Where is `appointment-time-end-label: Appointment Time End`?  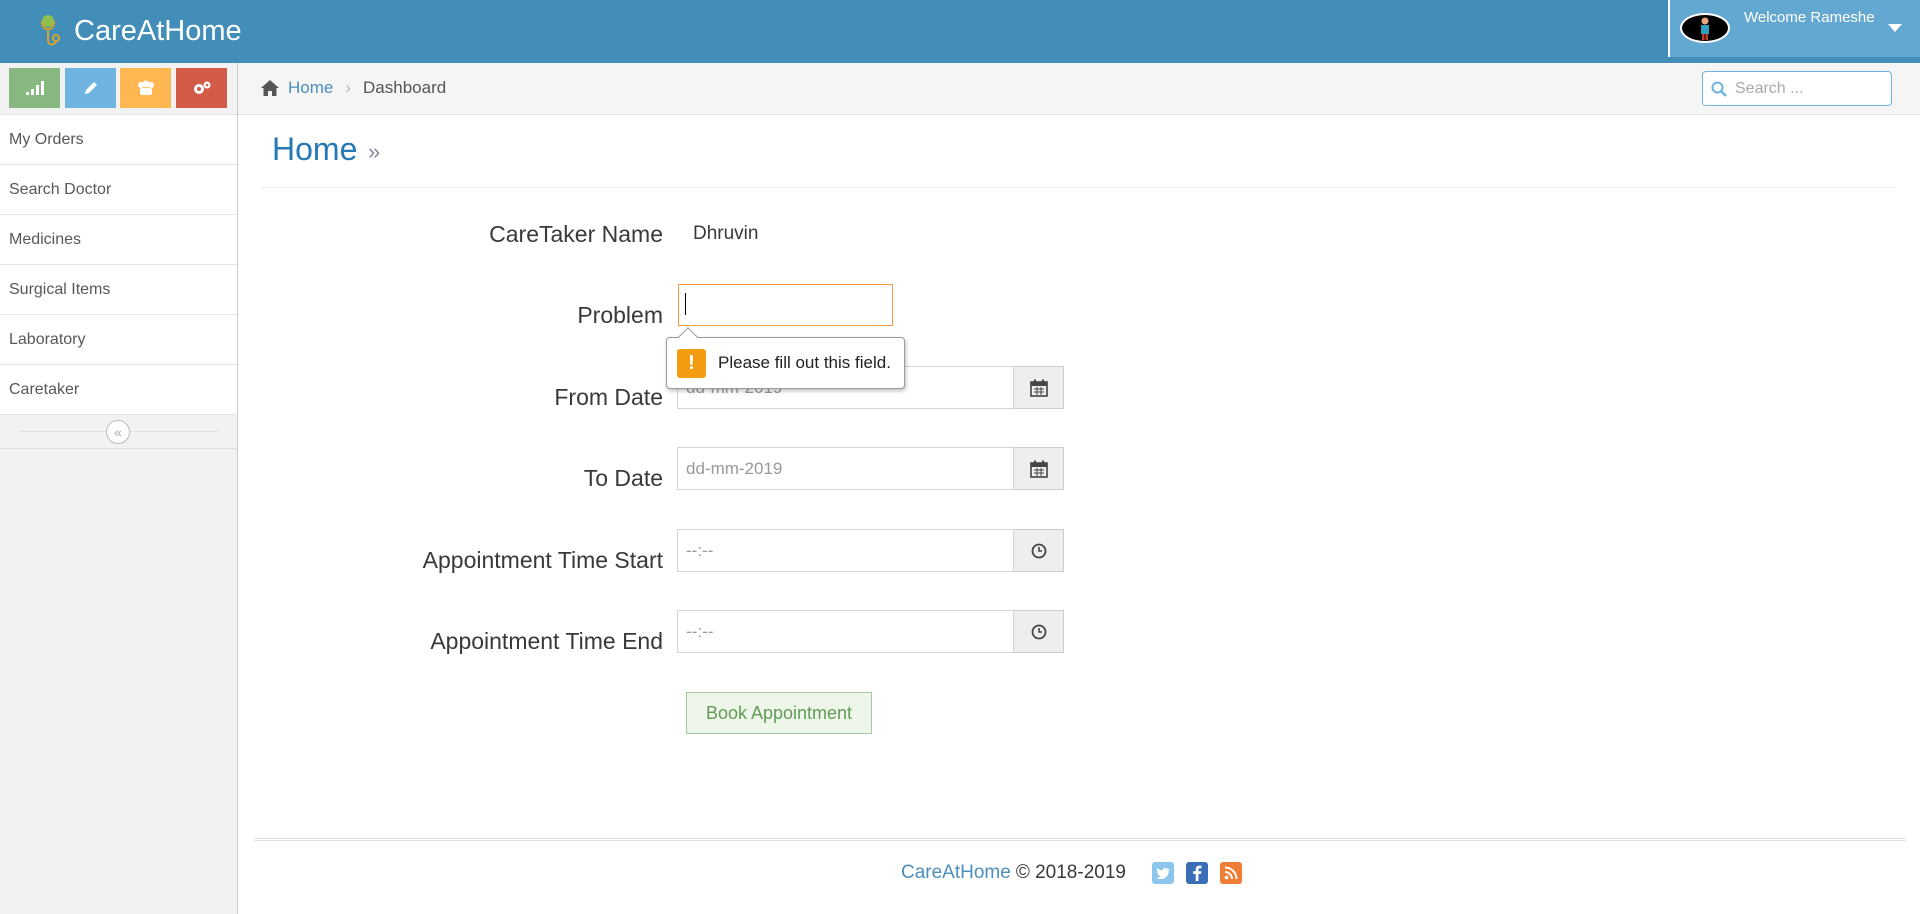 appointment-time-end-label: Appointment Time End is located at coordinates (546, 641).